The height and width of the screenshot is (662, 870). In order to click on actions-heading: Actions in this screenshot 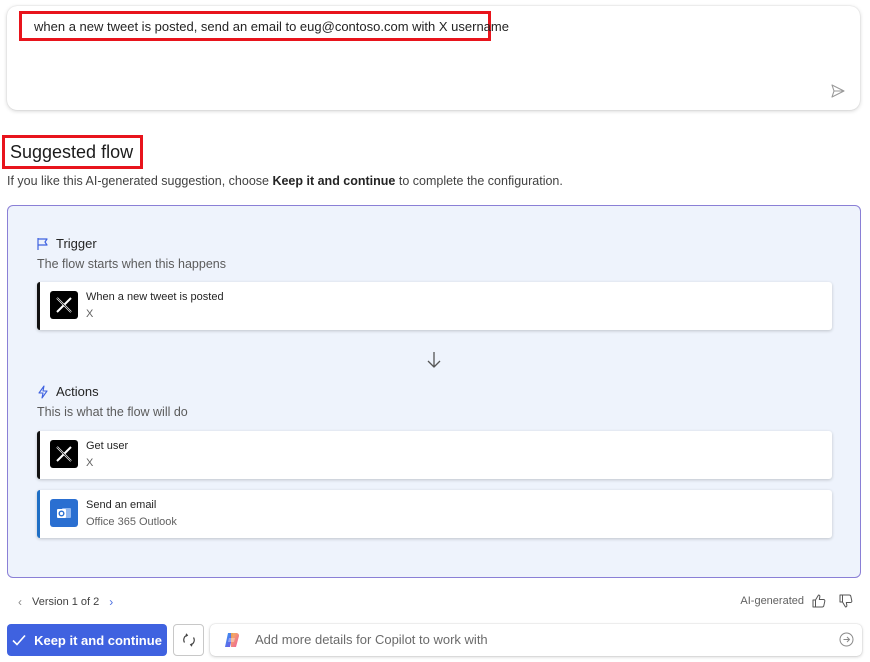, I will do `click(67, 391)`.